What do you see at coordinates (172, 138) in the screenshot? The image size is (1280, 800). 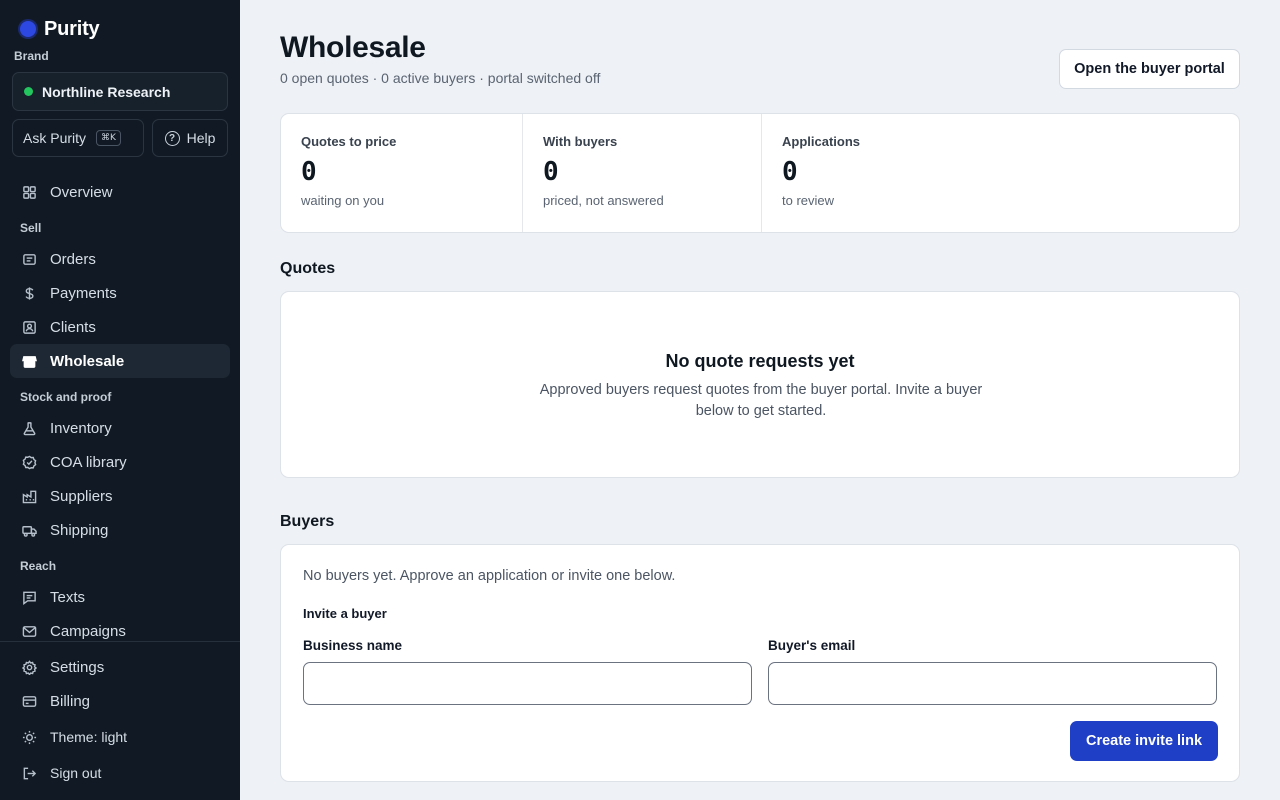 I see `question-circle-icon: ?` at bounding box center [172, 138].